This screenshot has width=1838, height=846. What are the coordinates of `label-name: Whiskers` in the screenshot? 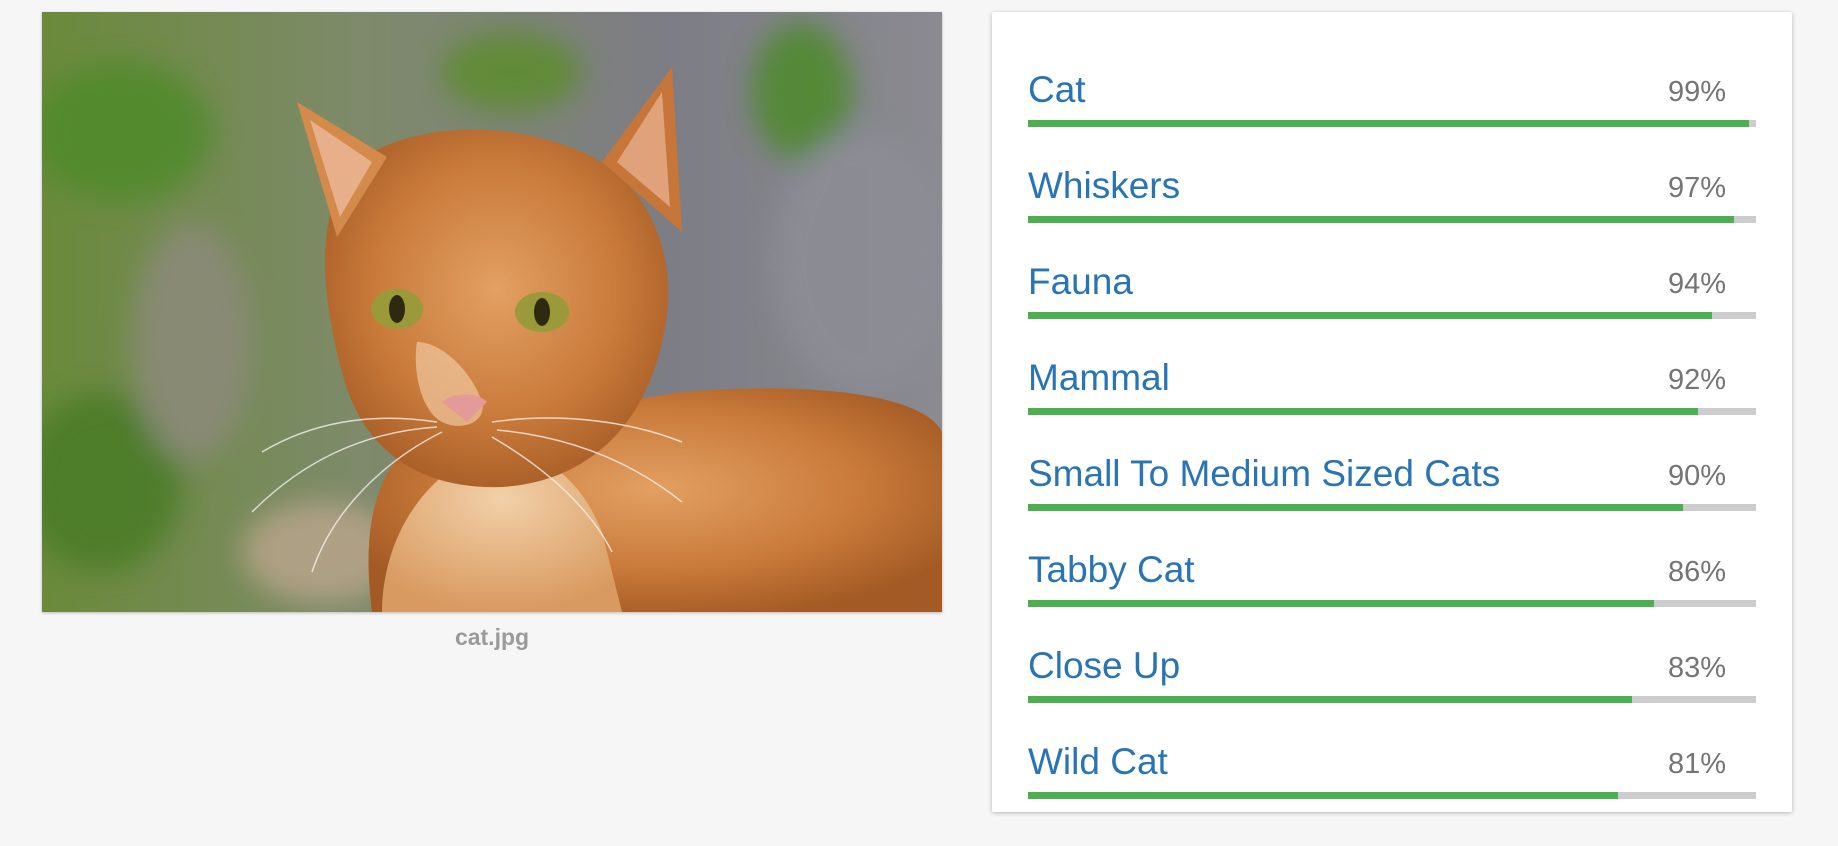 It's located at (1104, 185).